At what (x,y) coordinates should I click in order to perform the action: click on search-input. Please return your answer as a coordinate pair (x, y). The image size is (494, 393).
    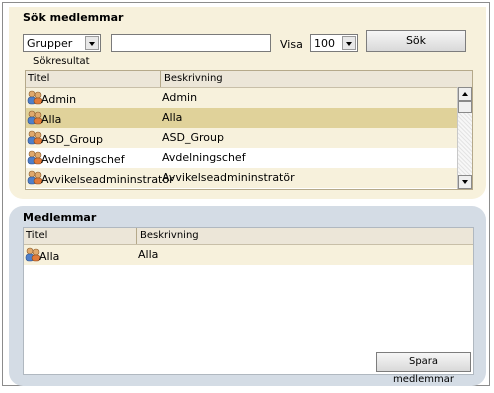
    Looking at the image, I should click on (191, 43).